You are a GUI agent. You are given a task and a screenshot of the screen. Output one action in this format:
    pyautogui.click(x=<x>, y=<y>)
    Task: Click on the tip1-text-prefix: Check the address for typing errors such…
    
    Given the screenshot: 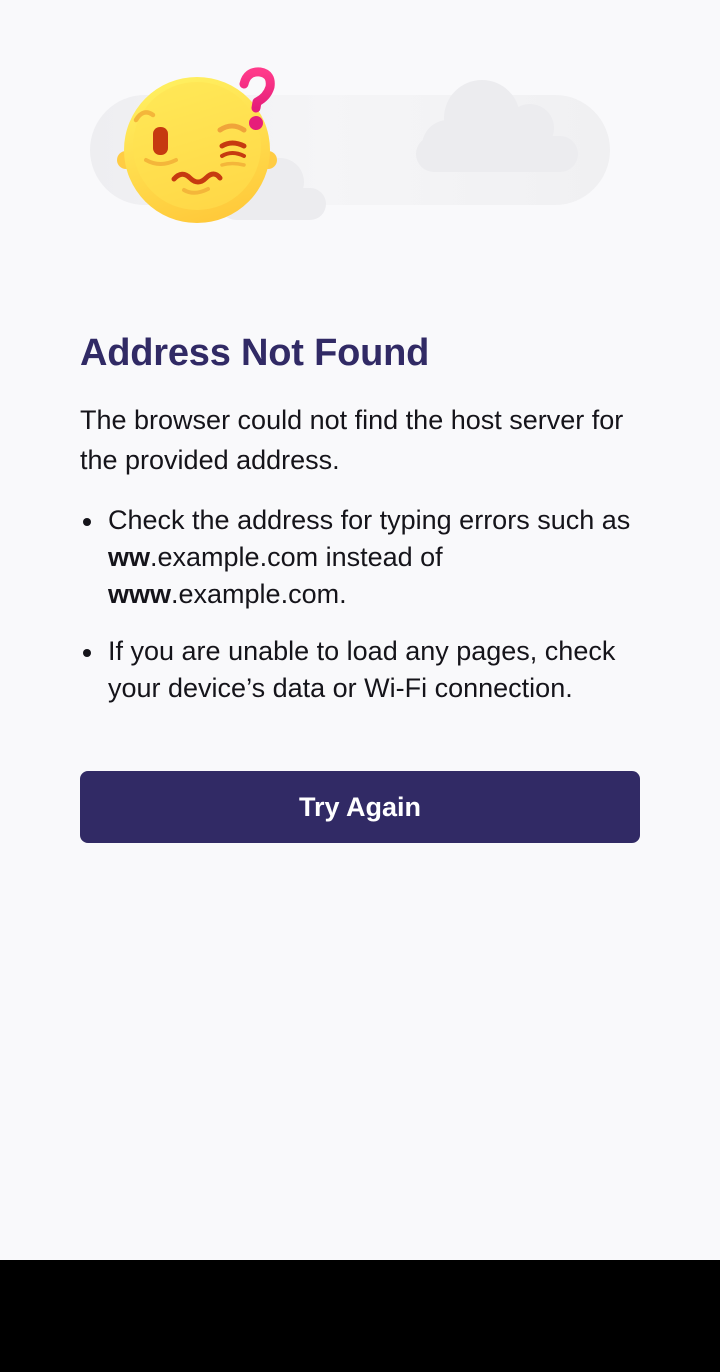 What is the action you would take?
    pyautogui.click(x=369, y=520)
    